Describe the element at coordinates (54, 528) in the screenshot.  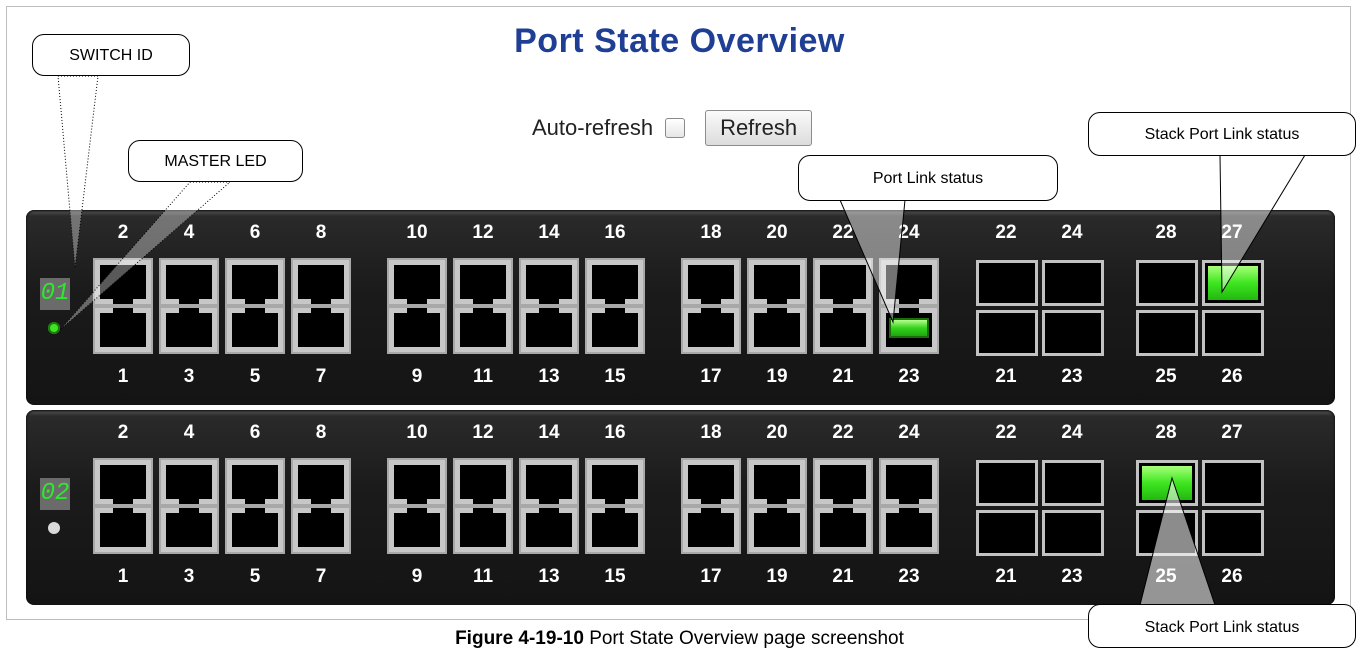
I see `master-led` at that location.